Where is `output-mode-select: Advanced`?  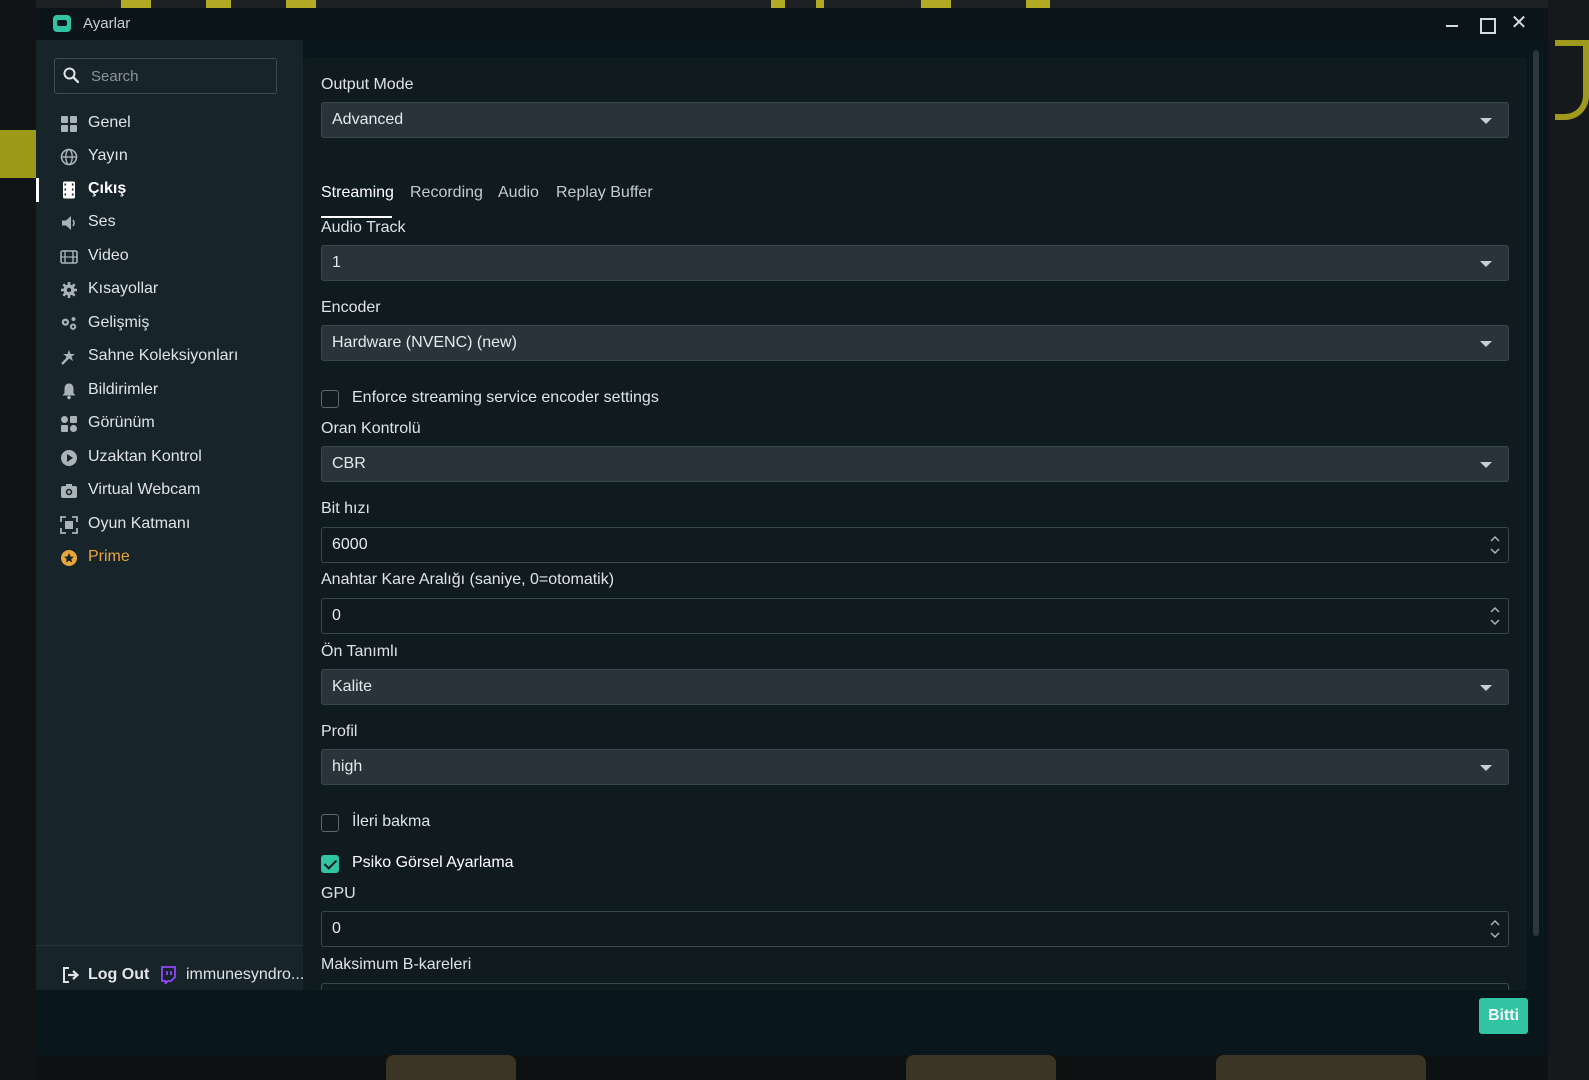 output-mode-select: Advanced is located at coordinates (915, 120).